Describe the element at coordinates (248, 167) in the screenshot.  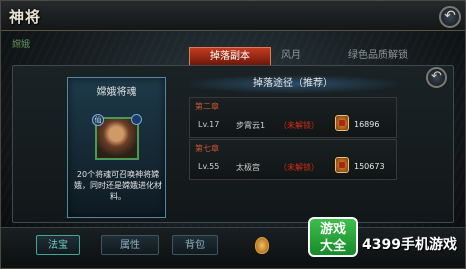
I see `stage-name: 太极宫` at that location.